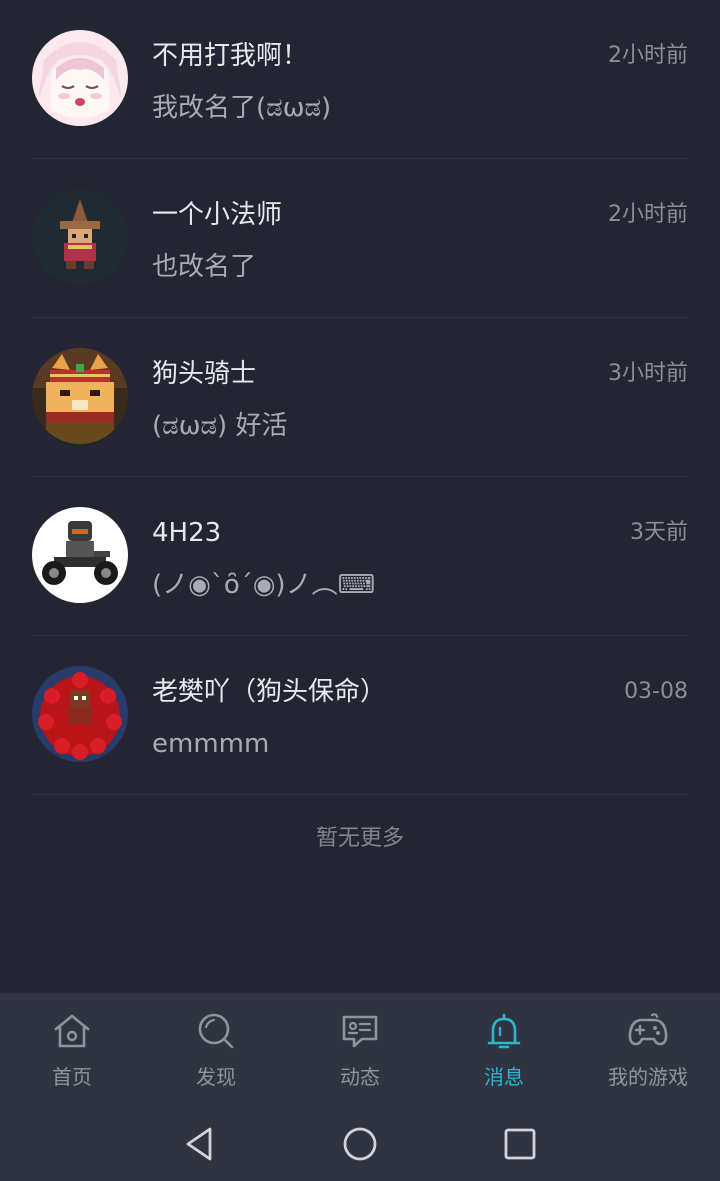  What do you see at coordinates (648, 373) in the screenshot?
I see `message-time: 3小时前` at bounding box center [648, 373].